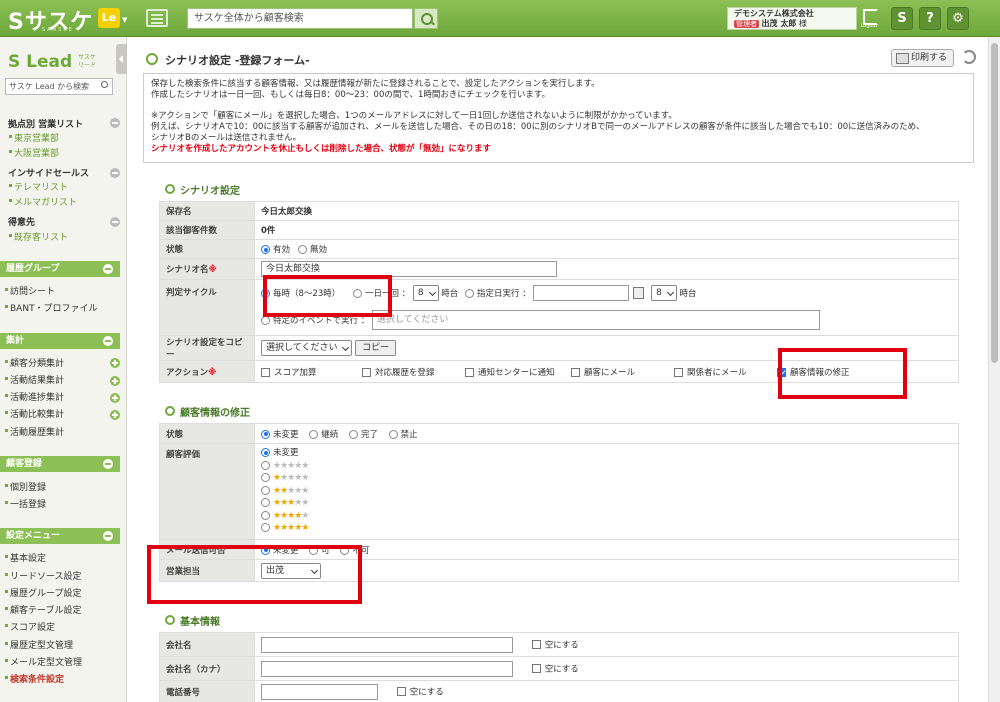 This screenshot has width=1000, height=702. What do you see at coordinates (639, 293) in the screenshot?
I see `calendar-icon` at bounding box center [639, 293].